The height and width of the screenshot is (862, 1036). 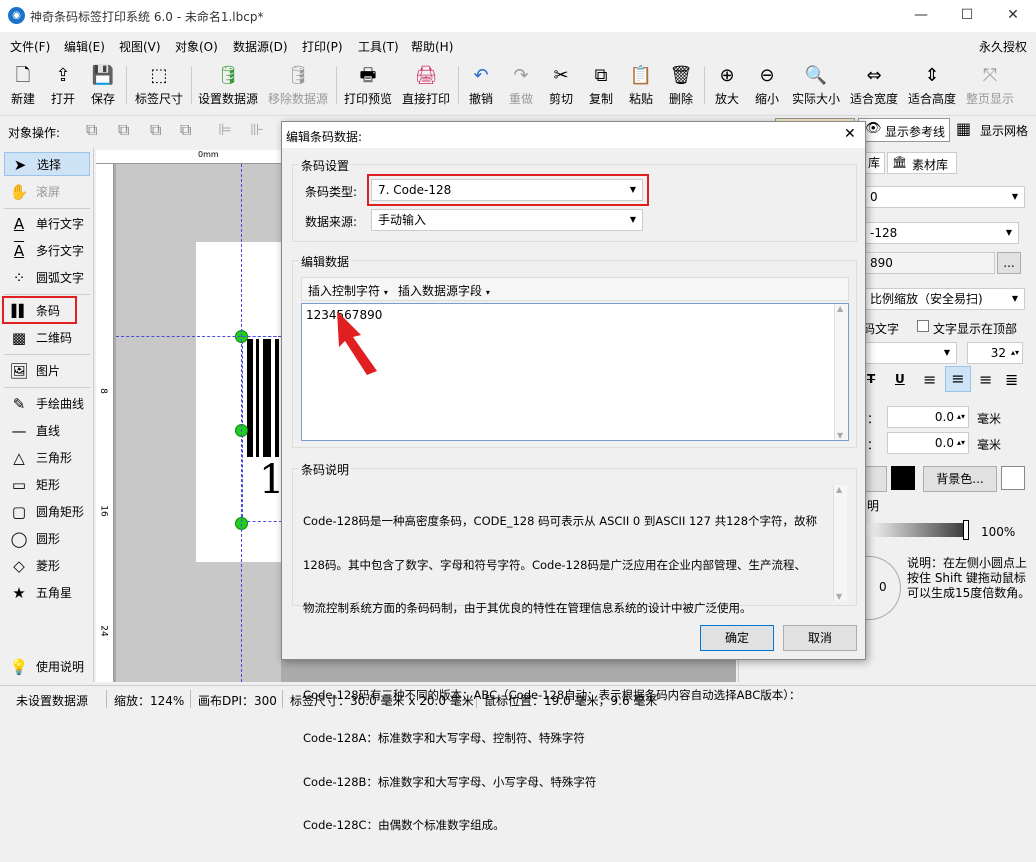 What do you see at coordinates (575, 372) in the screenshot?
I see `barcode-data-textarea: 1234567890 ▲ ▼` at bounding box center [575, 372].